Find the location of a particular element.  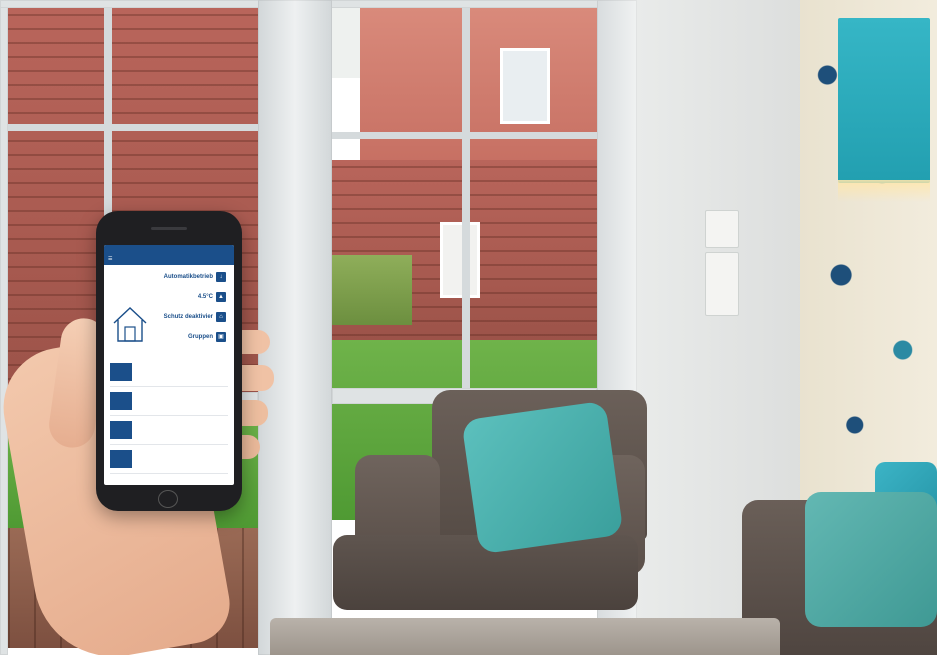

upper-window is located at coordinates (525, 86).